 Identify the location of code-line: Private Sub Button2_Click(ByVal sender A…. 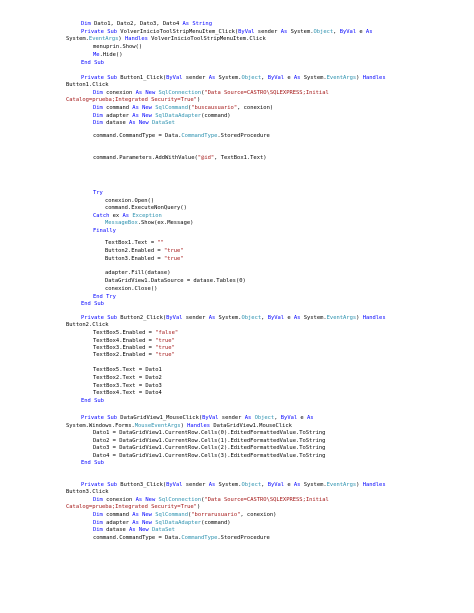
(233, 318).